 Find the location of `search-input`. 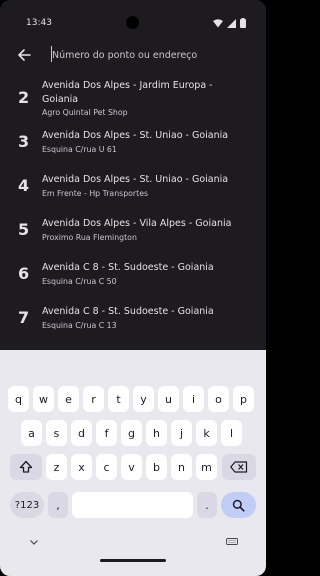

search-input is located at coordinates (151, 55).